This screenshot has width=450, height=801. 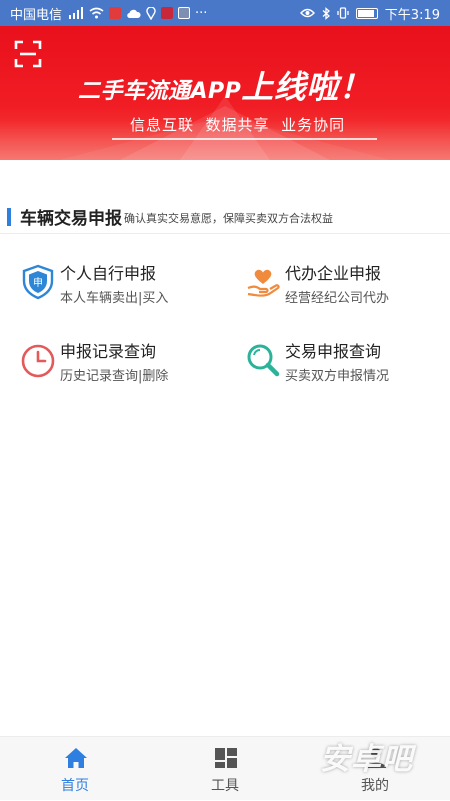 What do you see at coordinates (263, 360) in the screenshot?
I see `magnifier-icon` at bounding box center [263, 360].